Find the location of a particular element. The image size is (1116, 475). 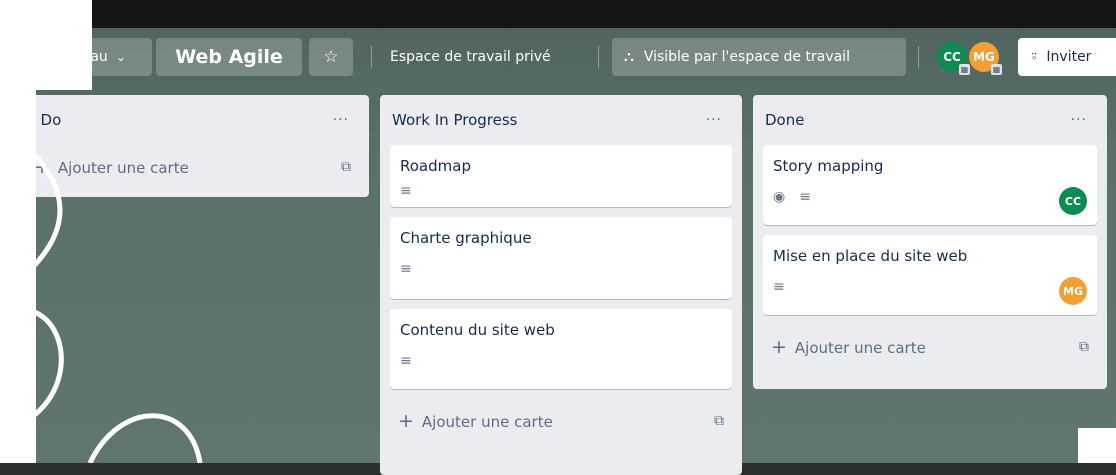

card: Mise en place du site web ≡ MG is located at coordinates (930, 275).